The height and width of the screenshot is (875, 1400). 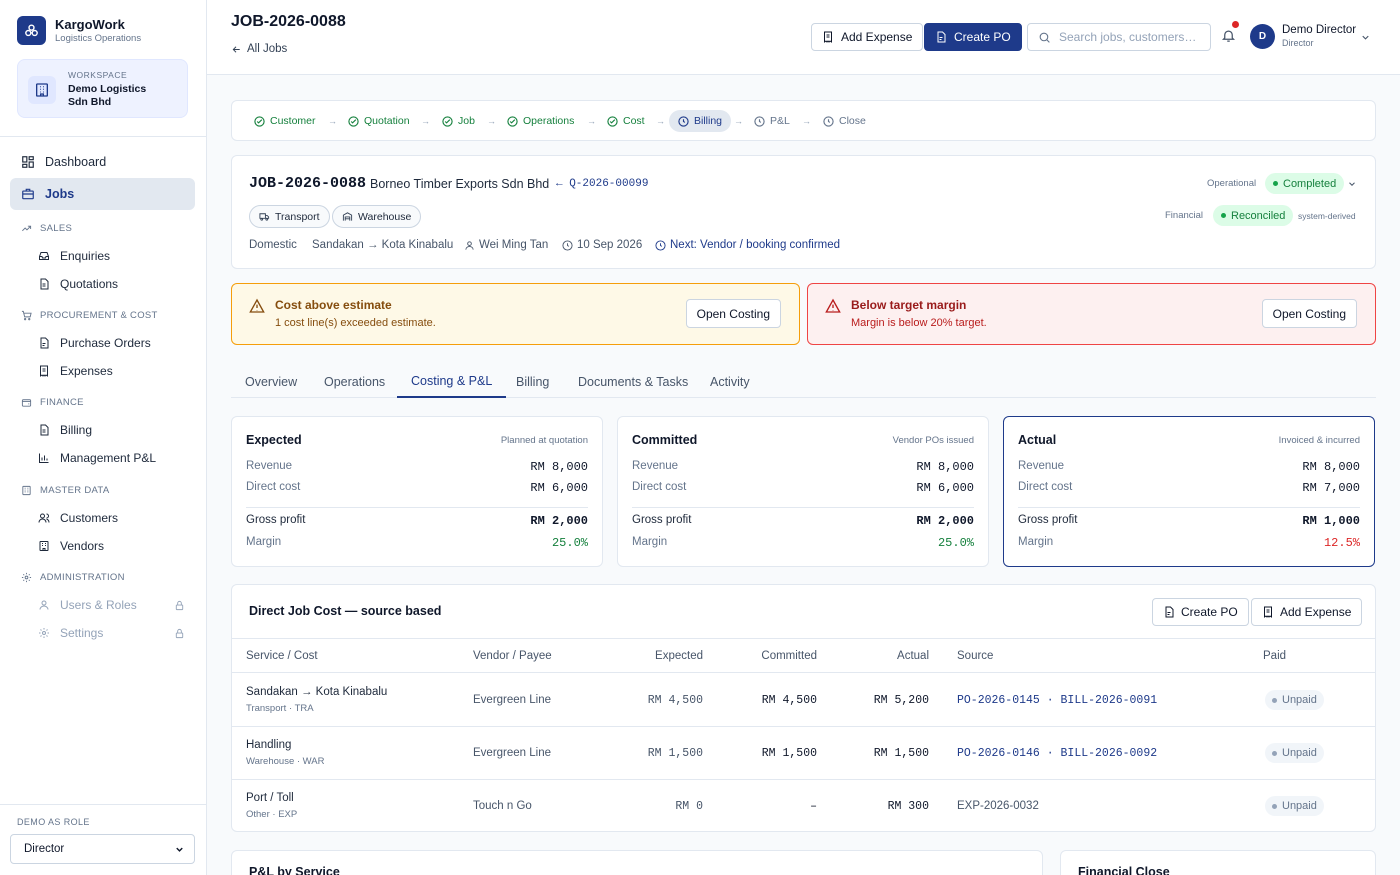 I want to click on nav-management-pl: Management P&L, so click(x=113, y=458).